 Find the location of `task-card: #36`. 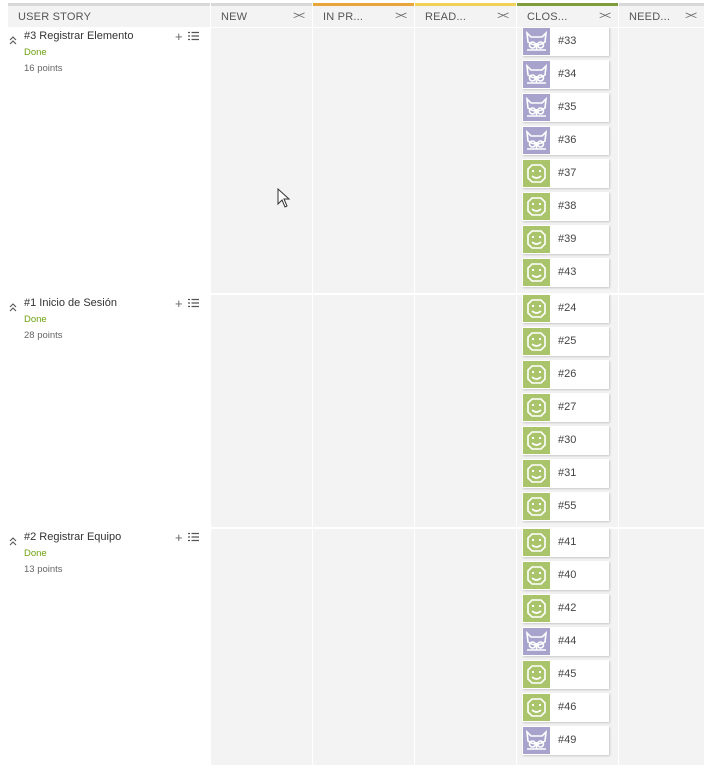

task-card: #36 is located at coordinates (565, 140).